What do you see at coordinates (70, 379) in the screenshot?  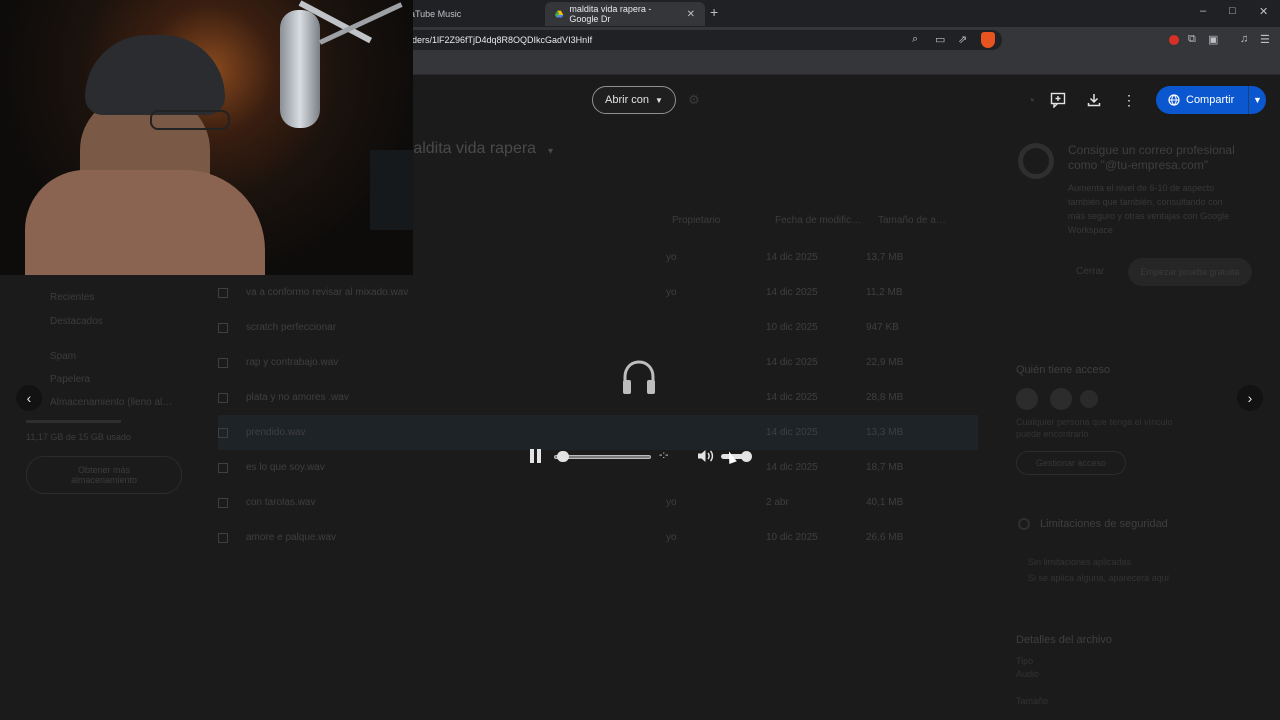 I see `sidebar-item-trash: Papelera` at bounding box center [70, 379].